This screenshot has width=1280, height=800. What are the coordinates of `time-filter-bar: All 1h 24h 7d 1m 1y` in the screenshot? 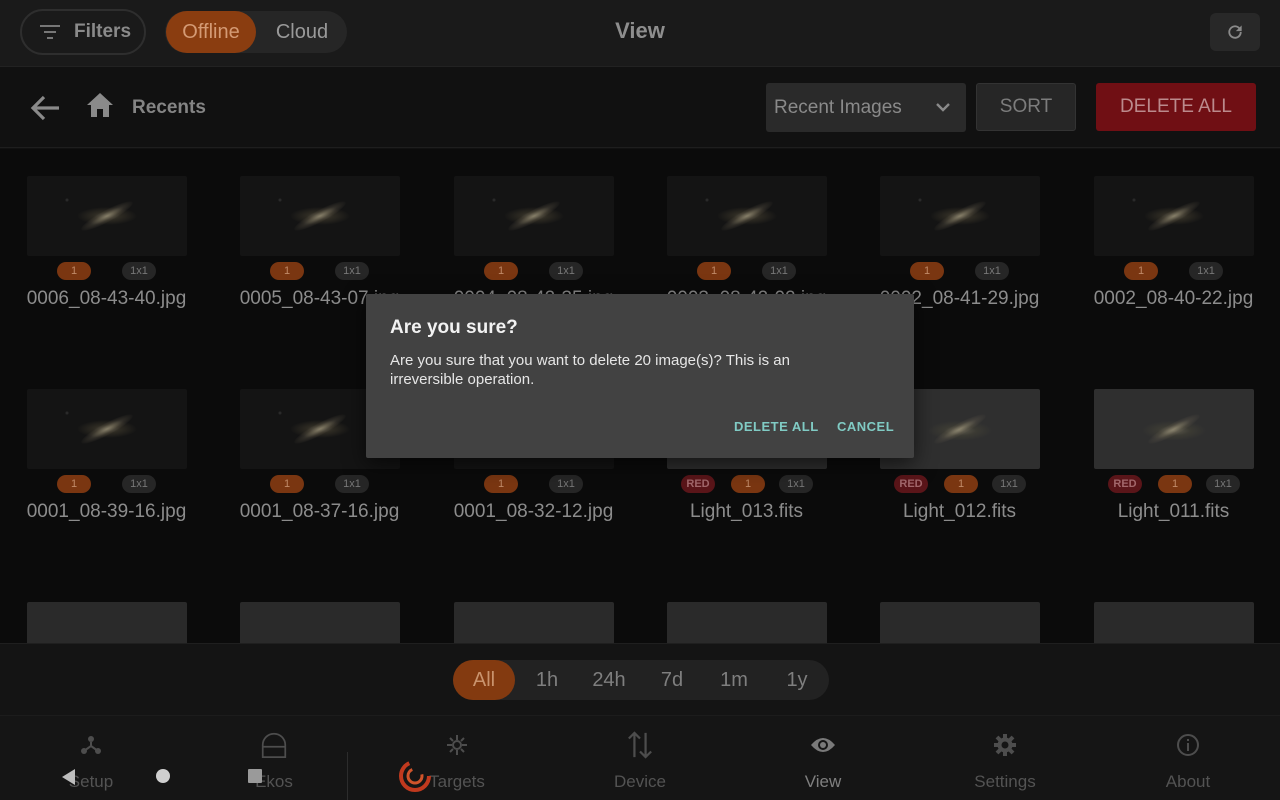 It's located at (640, 679).